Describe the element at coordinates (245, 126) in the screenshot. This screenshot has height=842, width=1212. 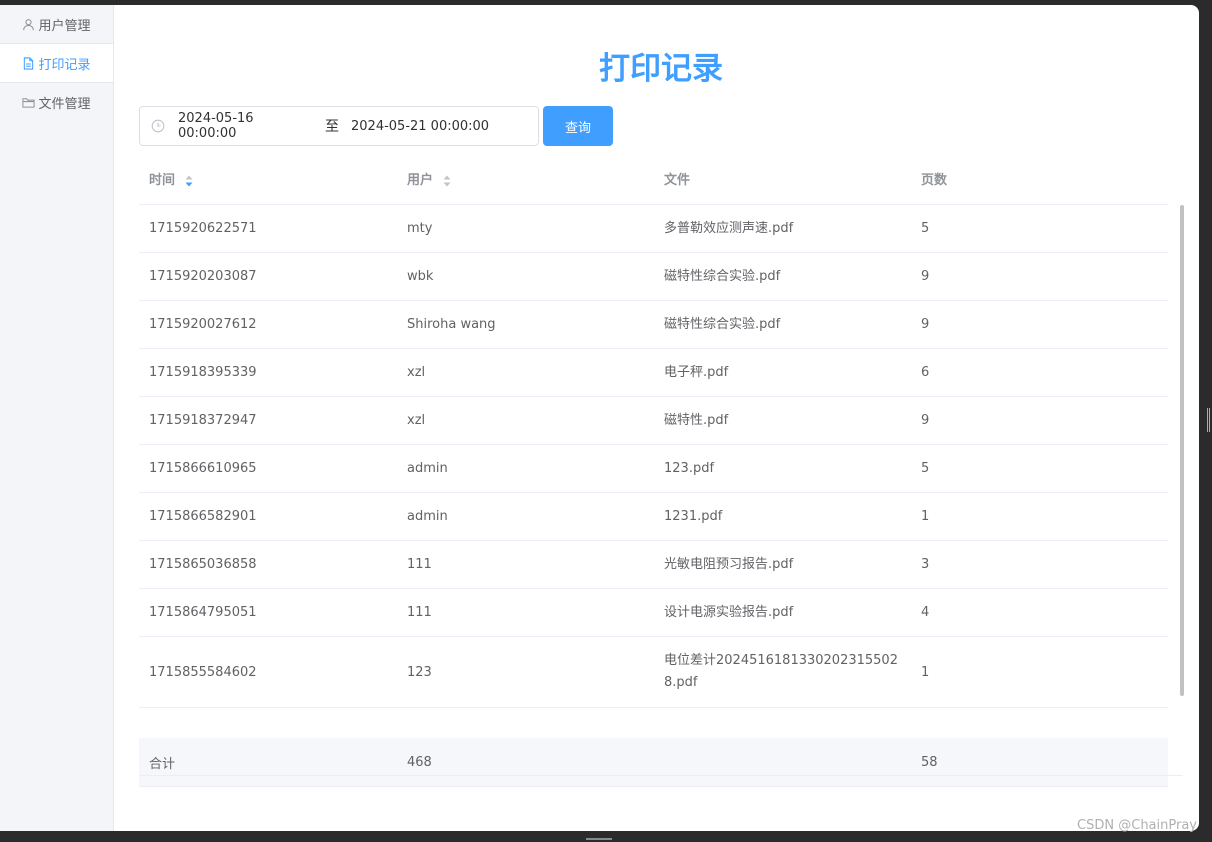
I see `start-date-input: 2024-05-16 00:00:00` at that location.